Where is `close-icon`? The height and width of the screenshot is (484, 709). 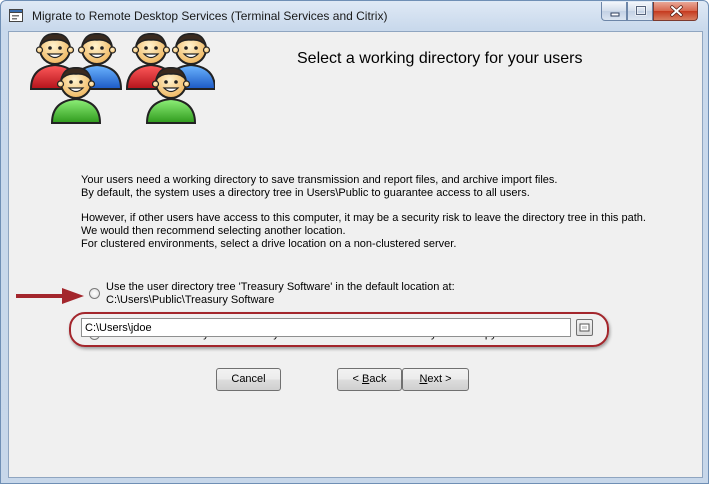
close-icon is located at coordinates (676, 11).